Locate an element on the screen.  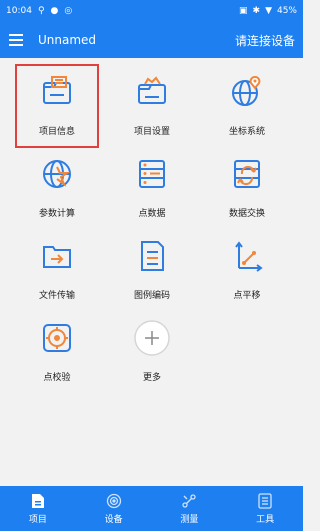
grid-item-point-translate: 点平移 is located at coordinates (247, 266).